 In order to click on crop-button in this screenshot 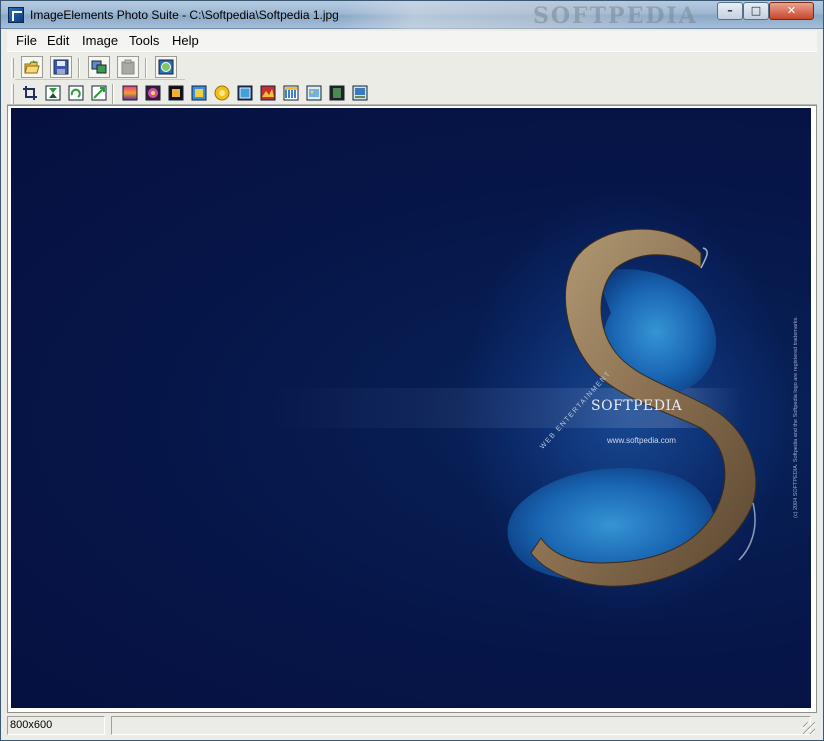, I will do `click(30, 93)`.